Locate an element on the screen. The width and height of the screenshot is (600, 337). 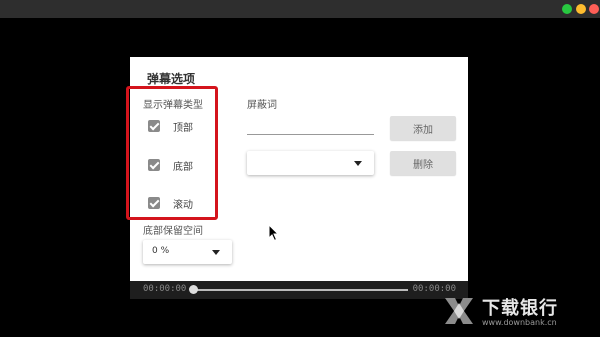
close-window-button is located at coordinates (594, 9).